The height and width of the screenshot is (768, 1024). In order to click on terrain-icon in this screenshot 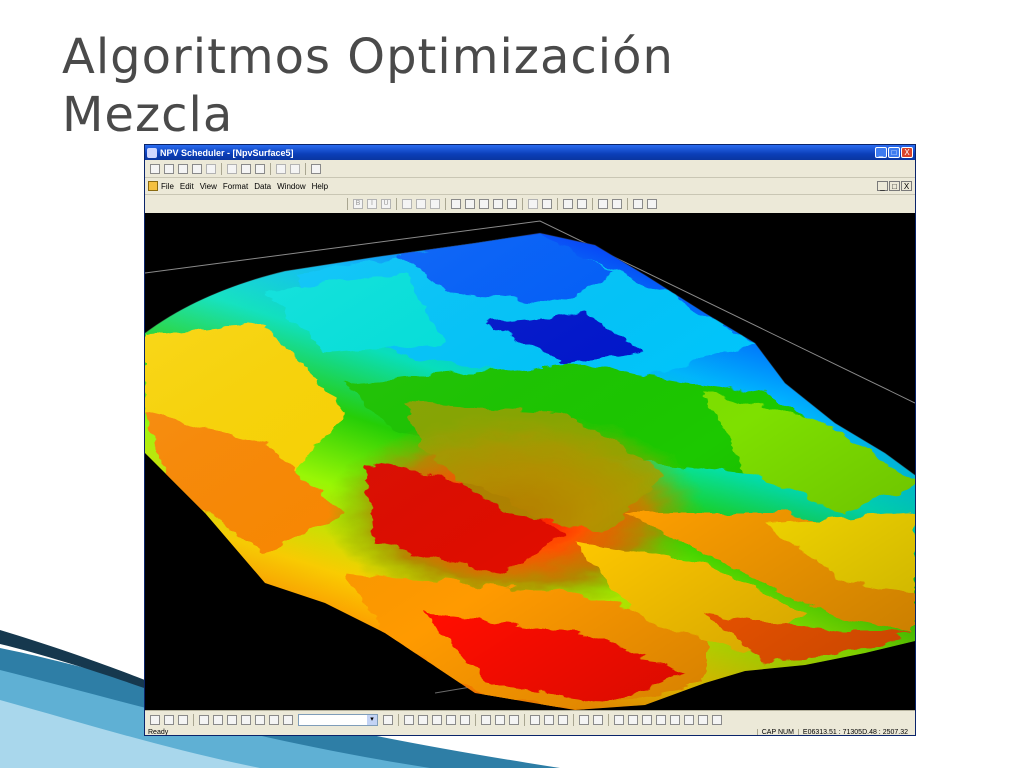, I will do `click(582, 204)`.